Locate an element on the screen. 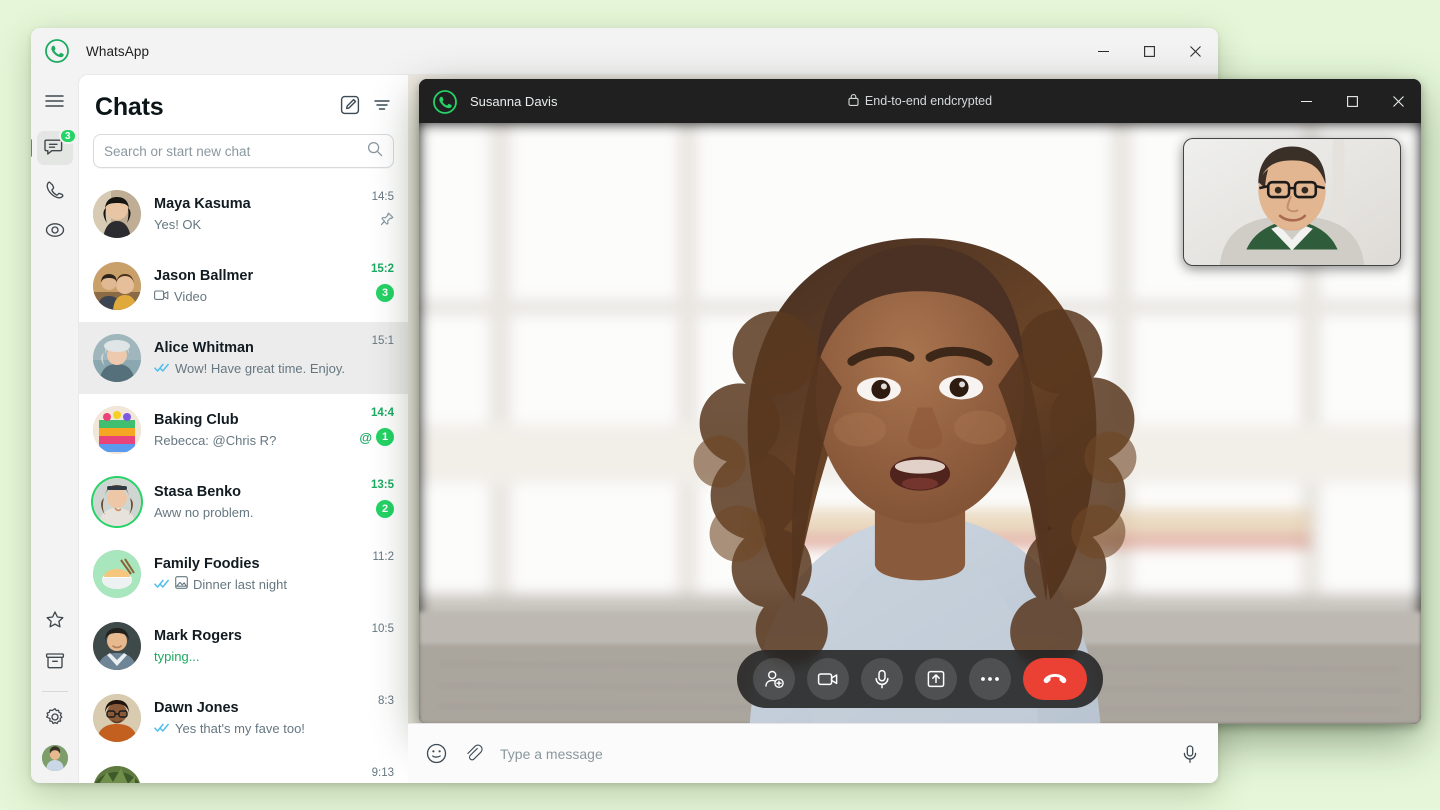  rail-divider is located at coordinates (54, 691).